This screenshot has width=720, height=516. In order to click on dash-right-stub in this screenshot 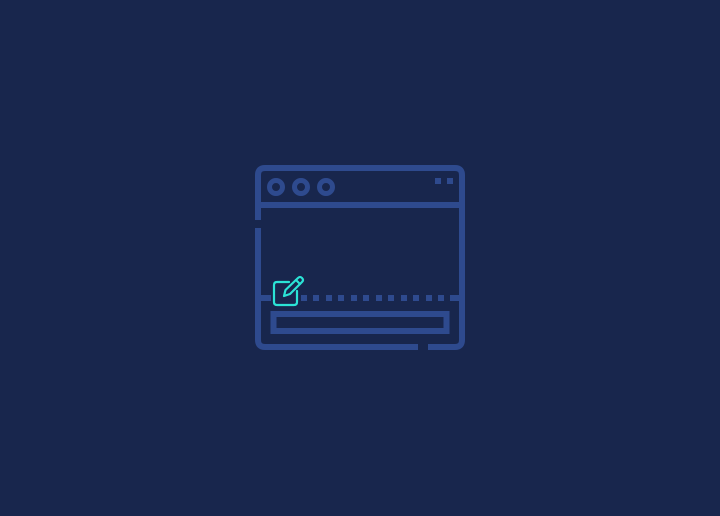, I will do `click(456, 298)`.